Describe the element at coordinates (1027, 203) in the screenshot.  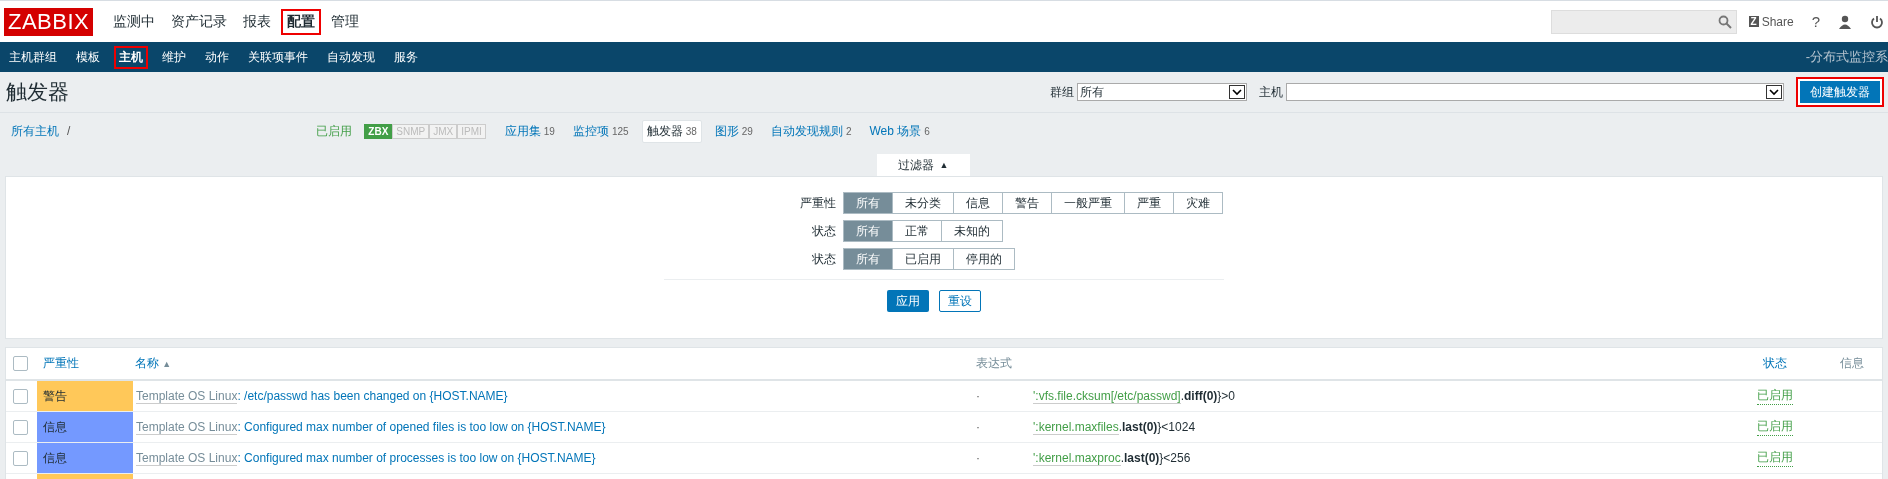
I see `filter-option: 警告` at that location.